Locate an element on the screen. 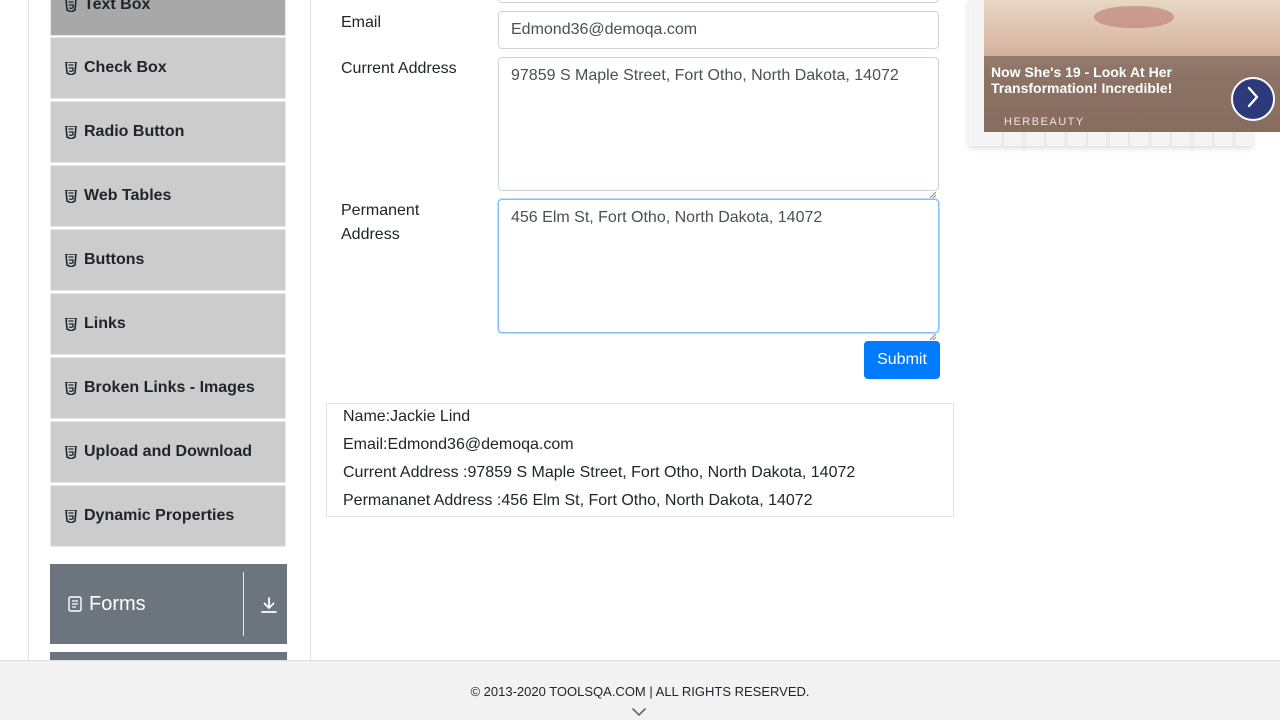 The height and width of the screenshot is (720, 1280). sidebar-item-broken-links-images: Broken Links - Images is located at coordinates (168, 388).